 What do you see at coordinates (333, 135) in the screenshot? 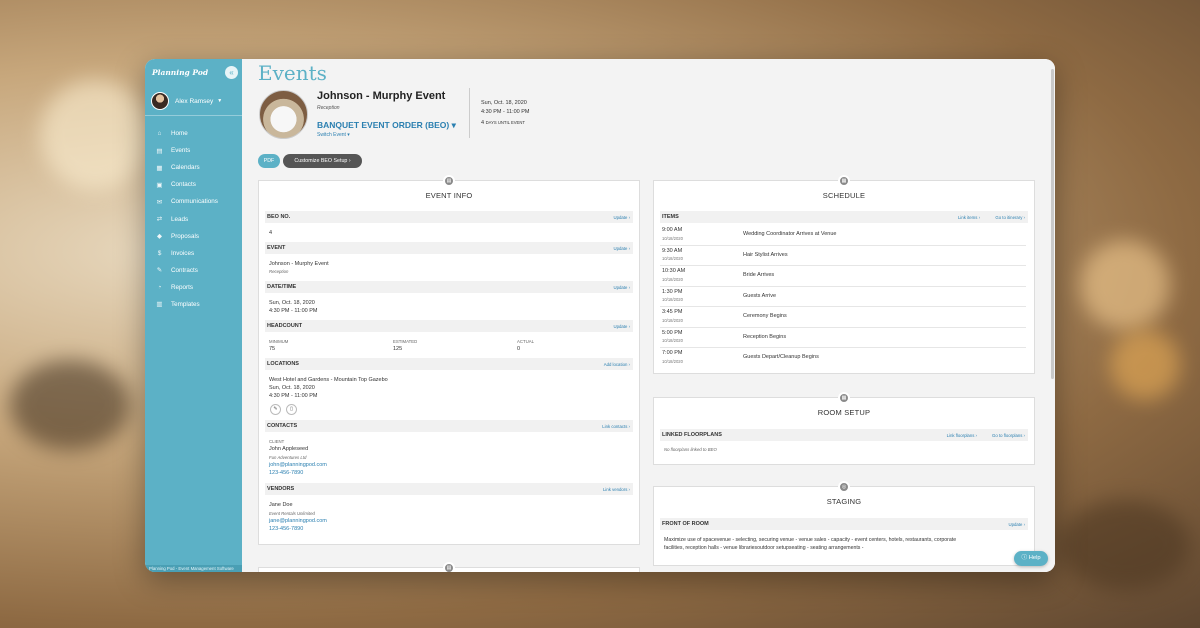
I see `switch-event-link: Switch Event ▾` at bounding box center [333, 135].